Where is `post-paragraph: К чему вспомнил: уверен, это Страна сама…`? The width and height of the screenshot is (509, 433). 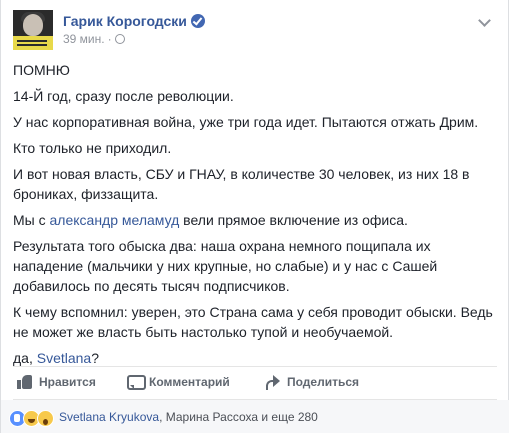 post-paragraph: К чему вспомнил: уверен, это Страна сама… is located at coordinates (253, 322).